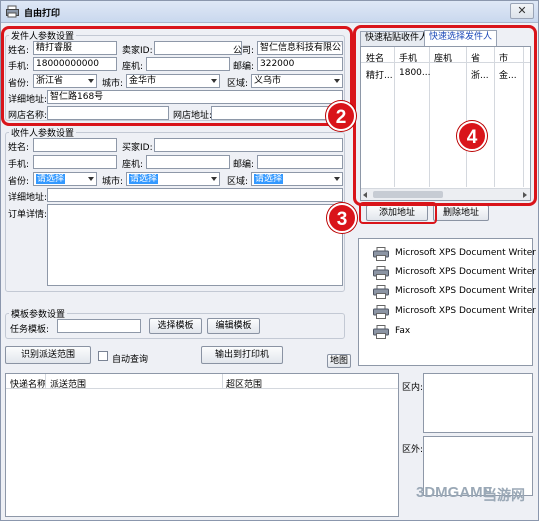  Describe the element at coordinates (381, 332) in the screenshot. I see `fax-icon` at that location.